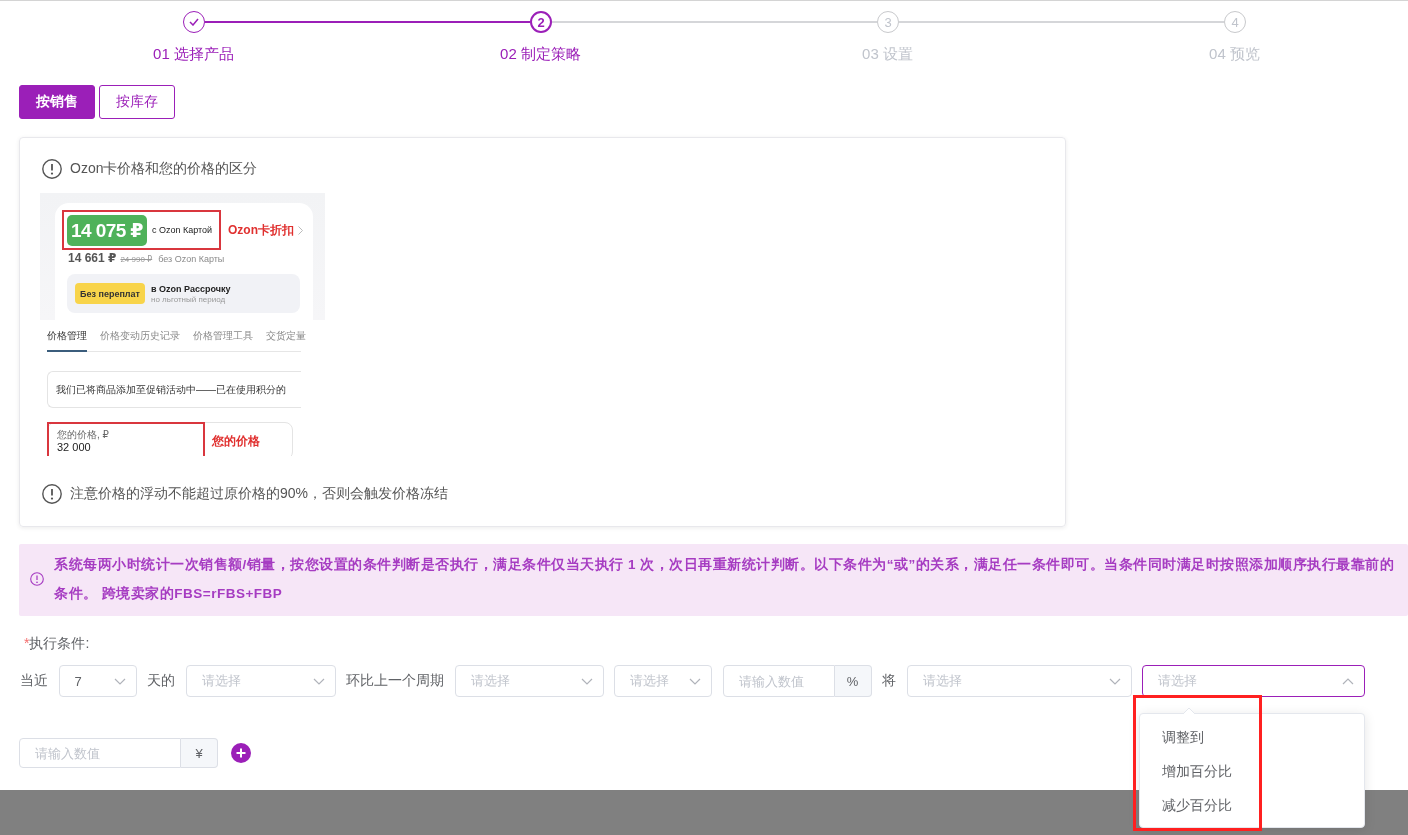 The image size is (1408, 835). What do you see at coordinates (59, 643) in the screenshot?
I see `field-label: 执行条件:` at bounding box center [59, 643].